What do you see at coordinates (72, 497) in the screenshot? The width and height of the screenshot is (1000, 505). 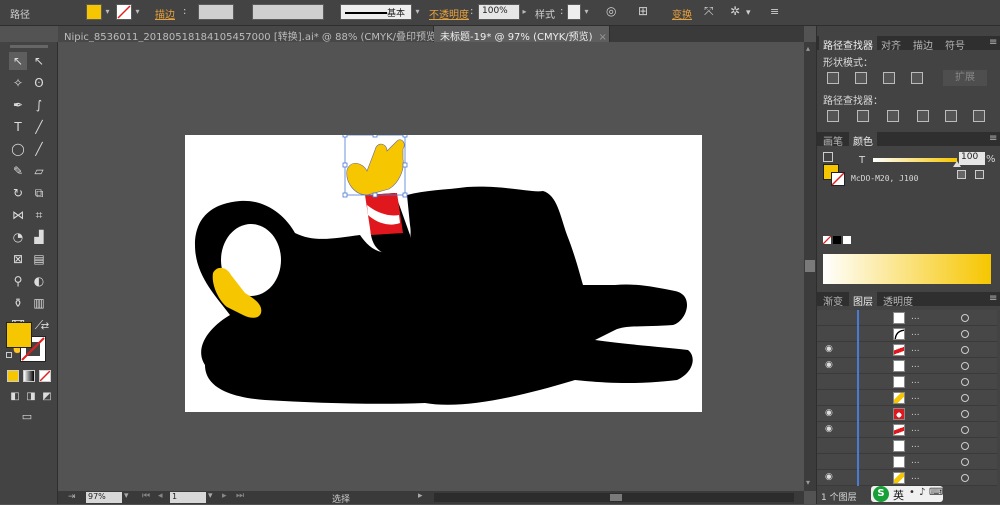 I see `export-icon: ⇥` at bounding box center [72, 497].